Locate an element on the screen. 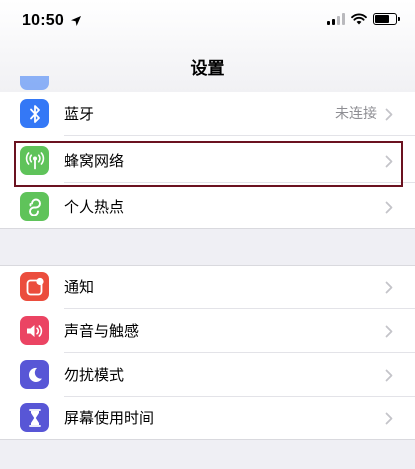 The image size is (415, 469). hotspot-icon is located at coordinates (34, 206).